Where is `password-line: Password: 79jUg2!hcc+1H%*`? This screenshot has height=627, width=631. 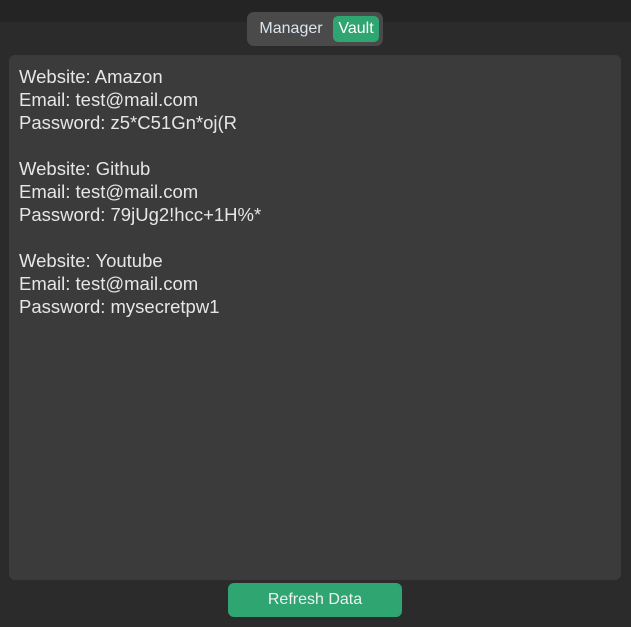 password-line: Password: 79jUg2!hcc+1H%* is located at coordinates (315, 214).